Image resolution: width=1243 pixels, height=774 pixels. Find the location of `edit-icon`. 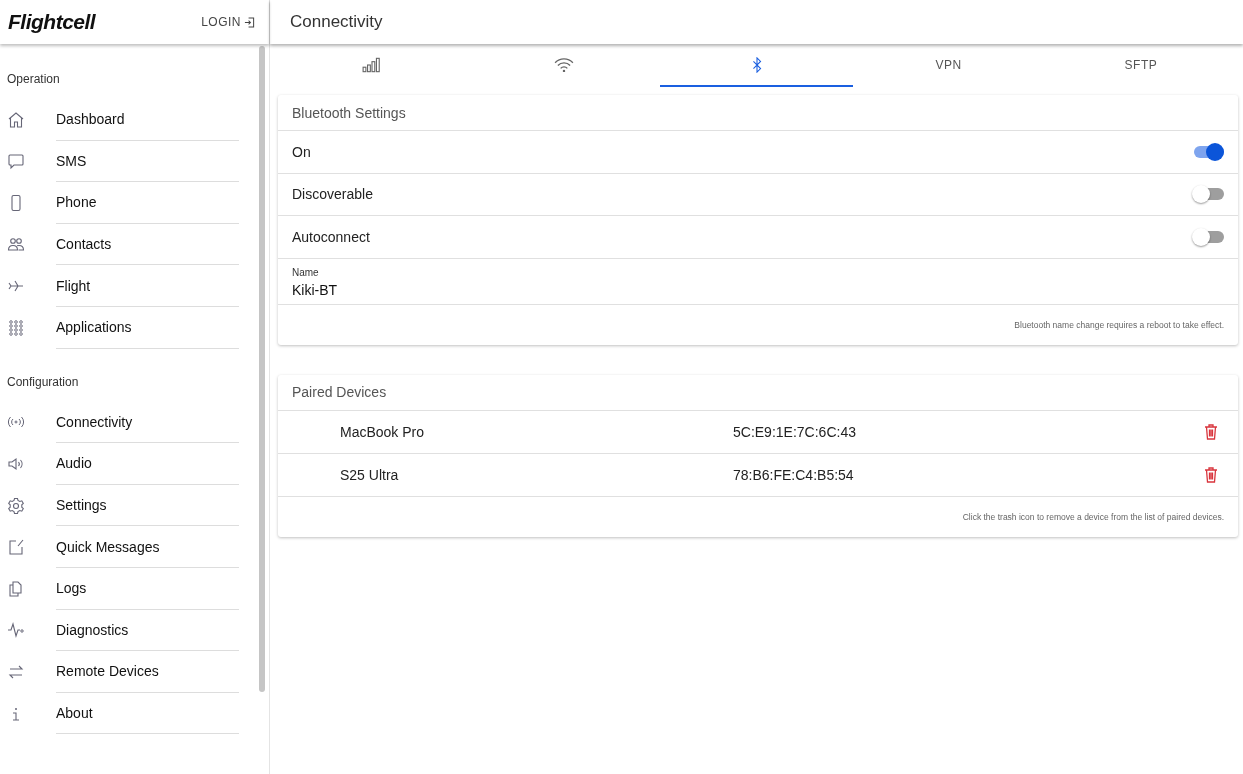

edit-icon is located at coordinates (16, 547).